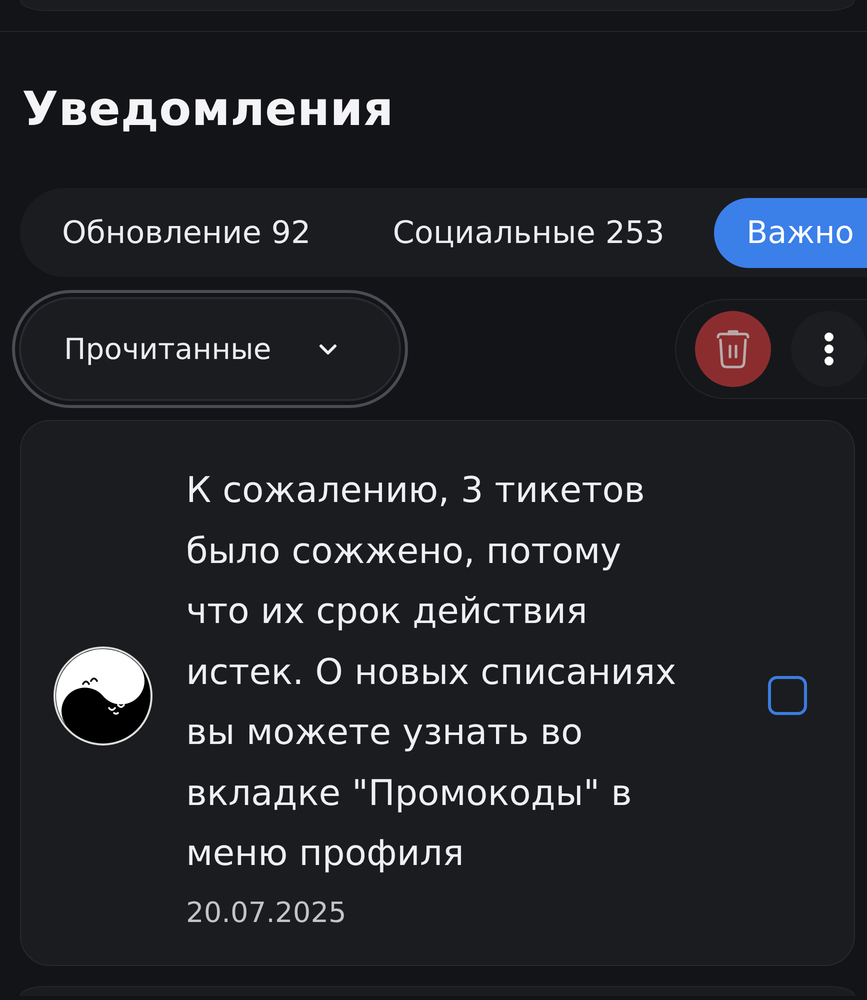 Image resolution: width=867 pixels, height=1000 pixels. I want to click on filter-dropdown: Прочитанные, so click(210, 349).